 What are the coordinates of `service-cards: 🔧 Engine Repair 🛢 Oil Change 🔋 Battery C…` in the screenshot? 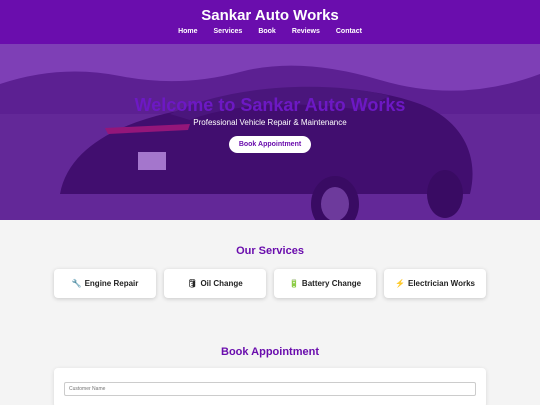 It's located at (270, 283).